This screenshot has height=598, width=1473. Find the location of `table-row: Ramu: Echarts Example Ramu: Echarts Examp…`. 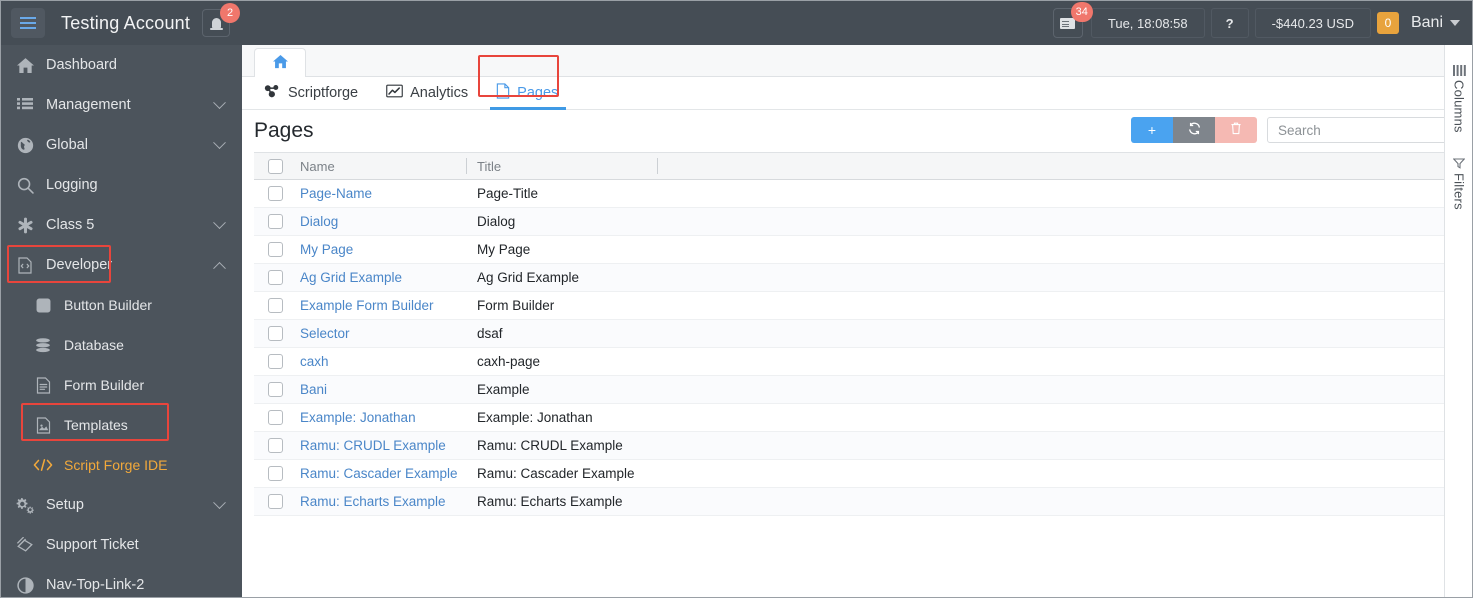

table-row: Ramu: Echarts Example Ramu: Echarts Examp… is located at coordinates (849, 502).